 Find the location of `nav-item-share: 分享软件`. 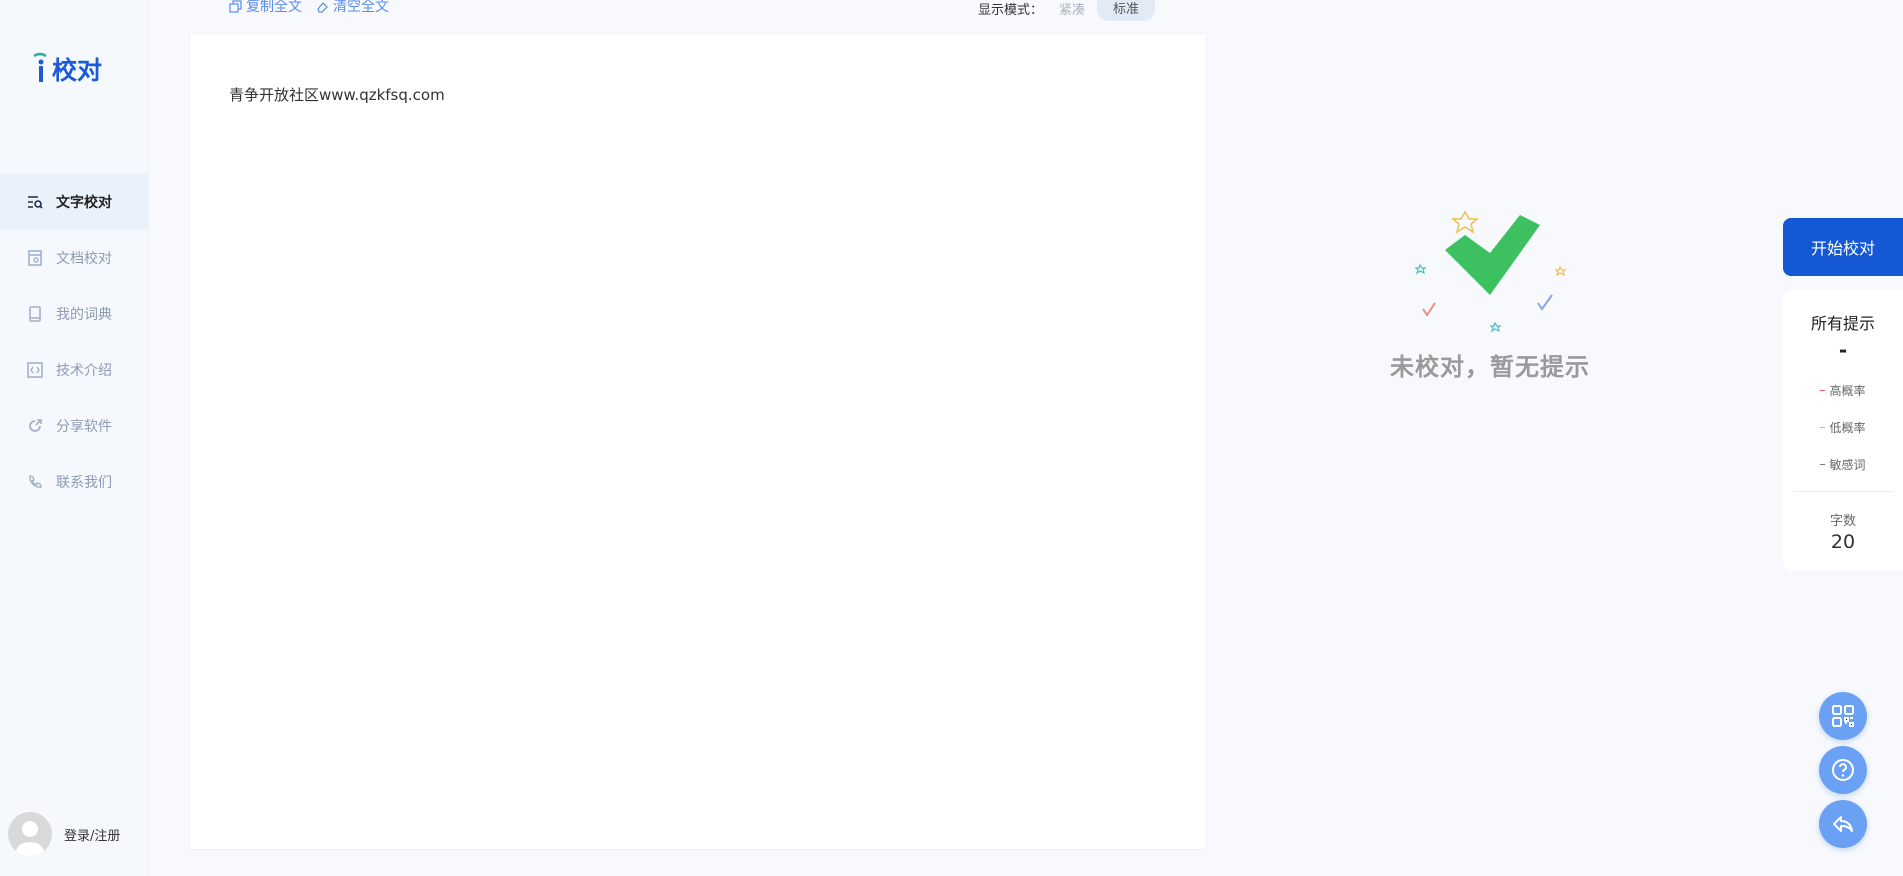

nav-item-share: 分享软件 is located at coordinates (74, 426).